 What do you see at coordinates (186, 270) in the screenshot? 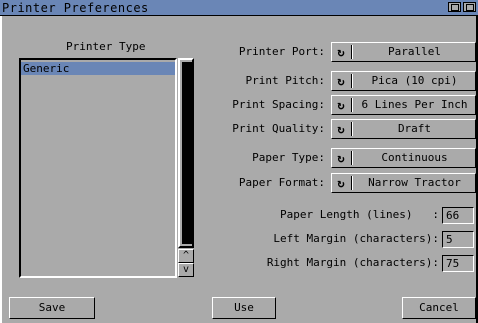
I see `scroll-down-icon: v` at bounding box center [186, 270].